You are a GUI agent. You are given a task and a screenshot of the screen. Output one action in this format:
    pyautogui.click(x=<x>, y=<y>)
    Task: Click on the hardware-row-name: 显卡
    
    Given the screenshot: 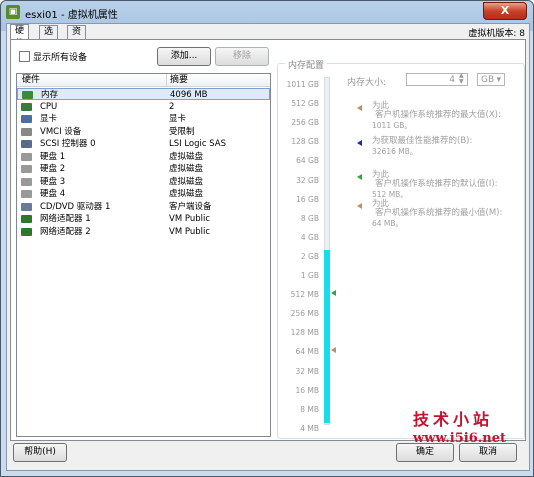 What is the action you would take?
    pyautogui.click(x=49, y=119)
    